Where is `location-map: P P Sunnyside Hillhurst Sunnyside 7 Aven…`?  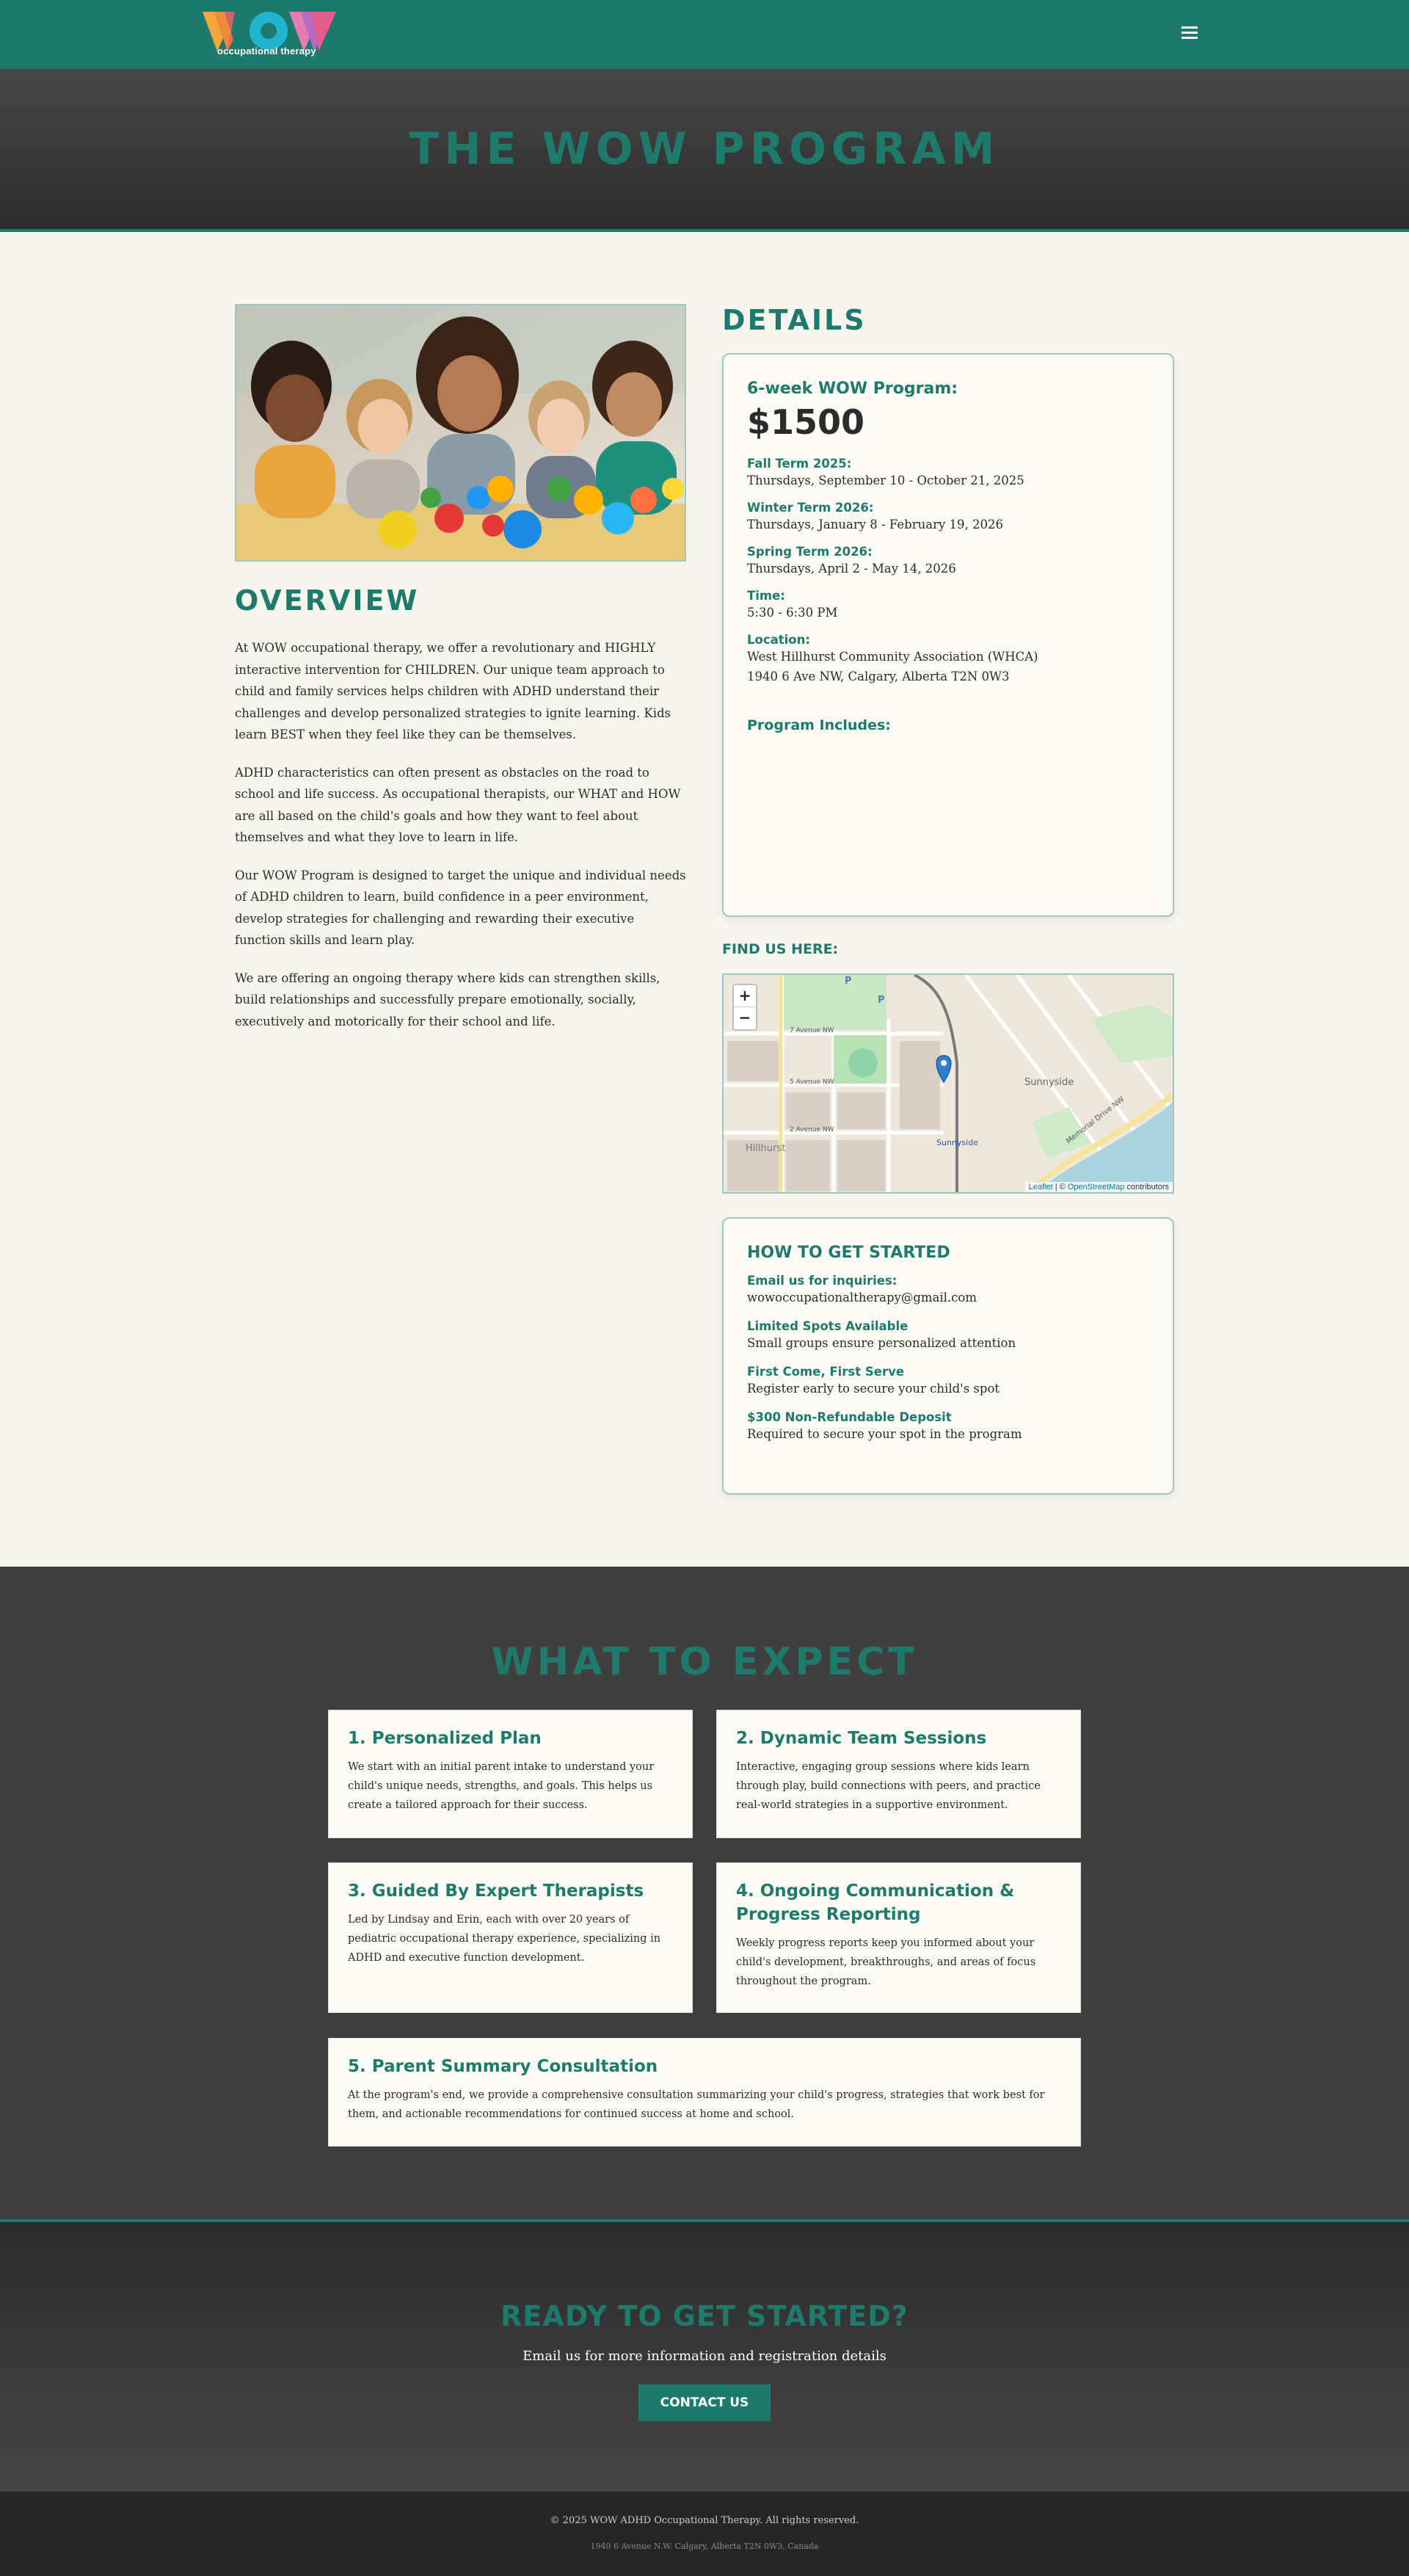 location-map: P P Sunnyside Hillhurst Sunnyside 7 Aven… is located at coordinates (948, 1084).